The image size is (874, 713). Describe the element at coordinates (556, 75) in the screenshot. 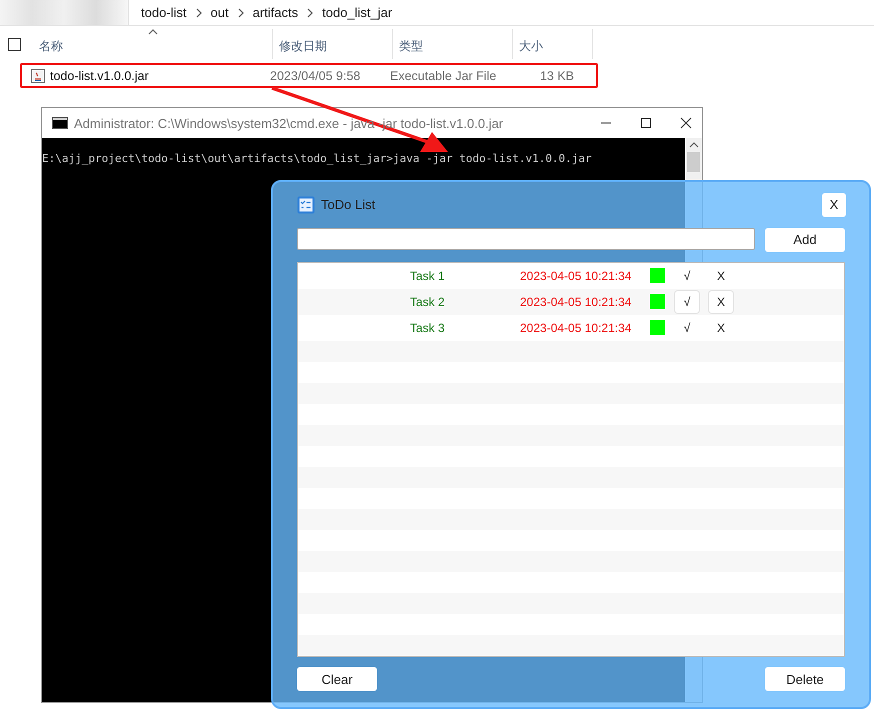

I see `file-size: 13 KB` at that location.